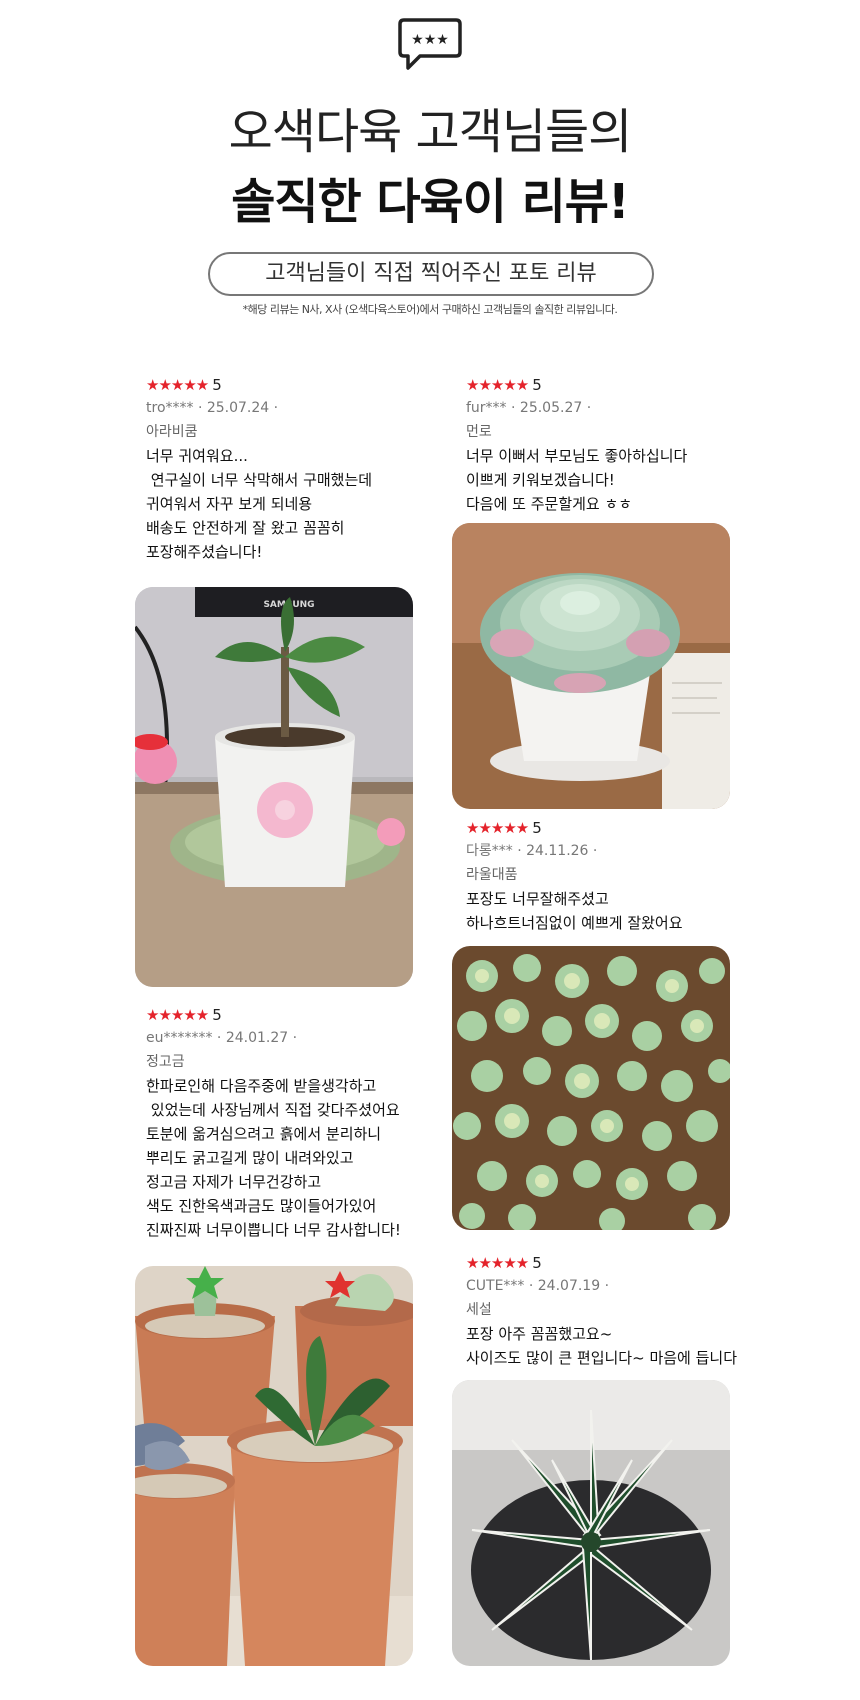 Image resolution: width=860 pixels, height=1700 pixels. Describe the element at coordinates (574, 923) in the screenshot. I see `review-text-line: 하나흐트너짐없이 예쁘게 잘왔어요` at that location.